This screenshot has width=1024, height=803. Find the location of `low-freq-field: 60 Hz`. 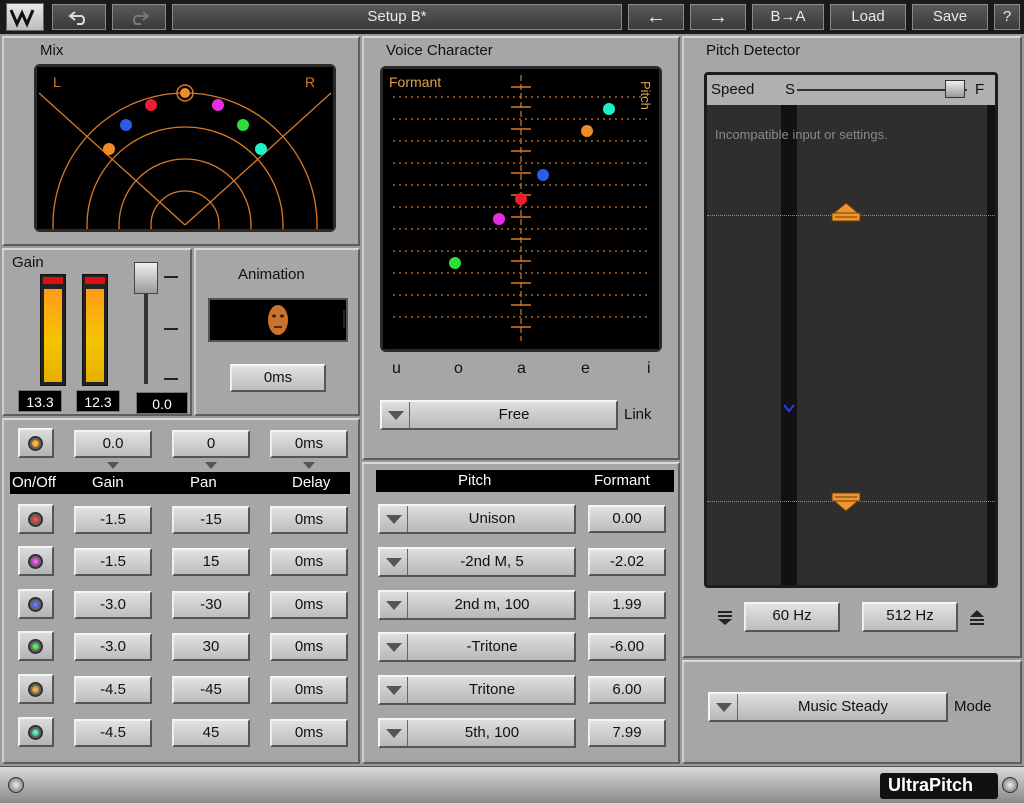

low-freq-field: 60 Hz is located at coordinates (792, 617).